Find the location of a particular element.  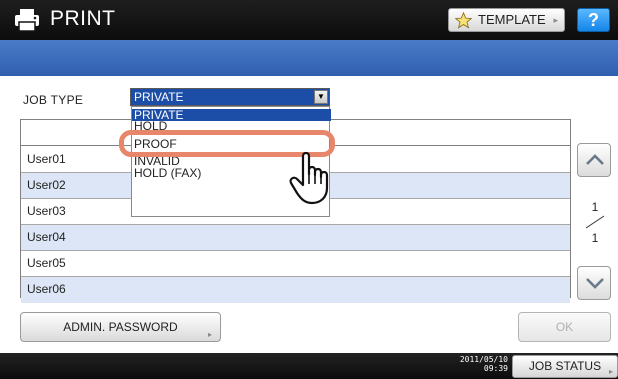

job-type-select: PRIVATE ▼ is located at coordinates (230, 97).